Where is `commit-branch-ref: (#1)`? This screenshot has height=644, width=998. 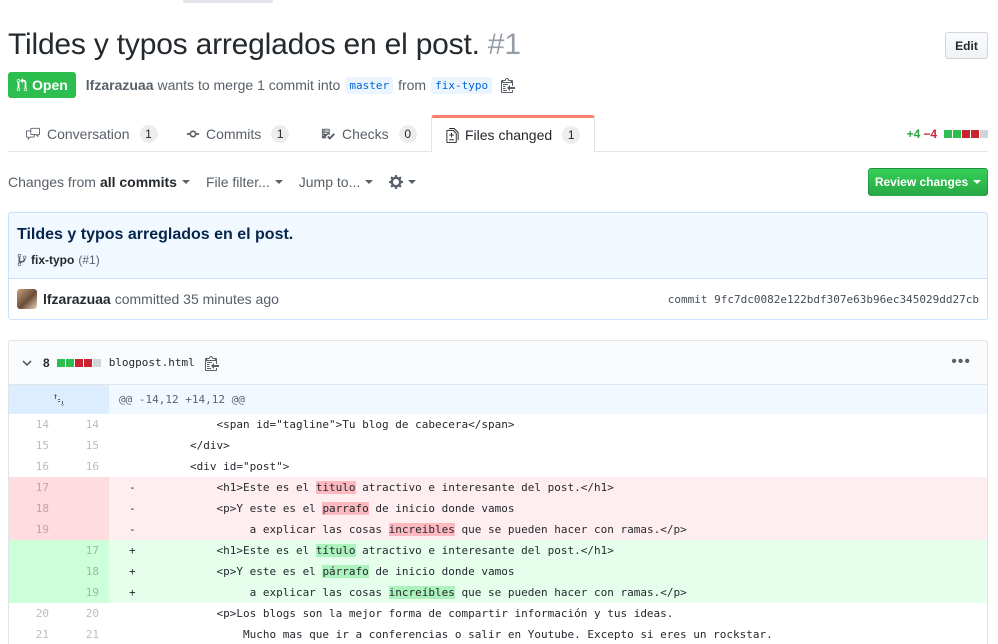
commit-branch-ref: (#1) is located at coordinates (88, 260).